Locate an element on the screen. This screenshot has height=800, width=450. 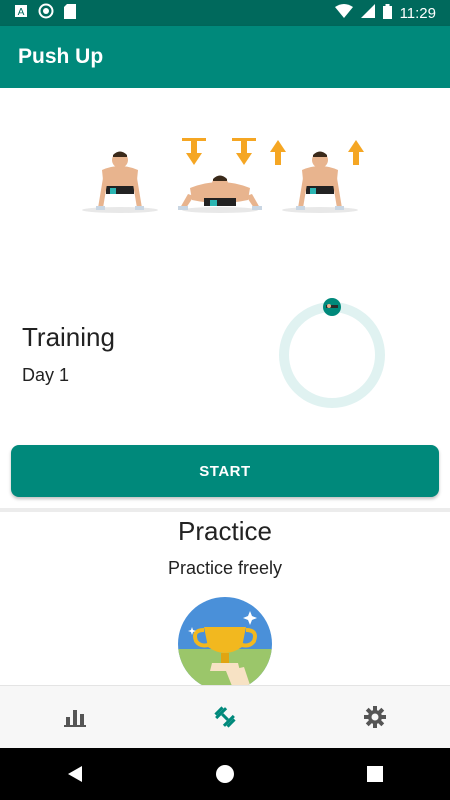
status-system-icons: 11:29 is located at coordinates (385, 13).